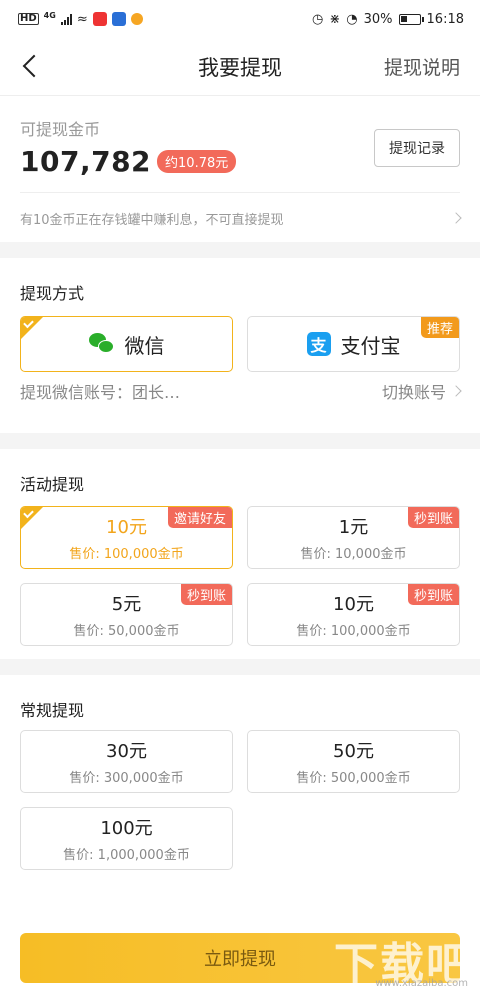  Describe the element at coordinates (240, 67) in the screenshot. I see `navigation-bar: 我要提现 提现说明` at that location.